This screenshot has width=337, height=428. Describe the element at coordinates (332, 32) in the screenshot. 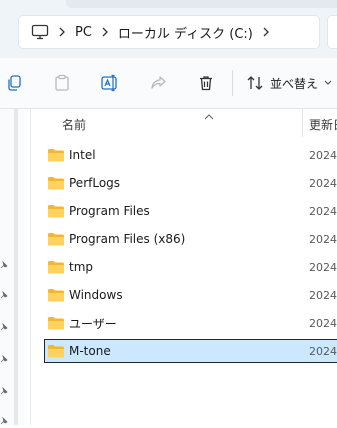

I see `search-box` at that location.